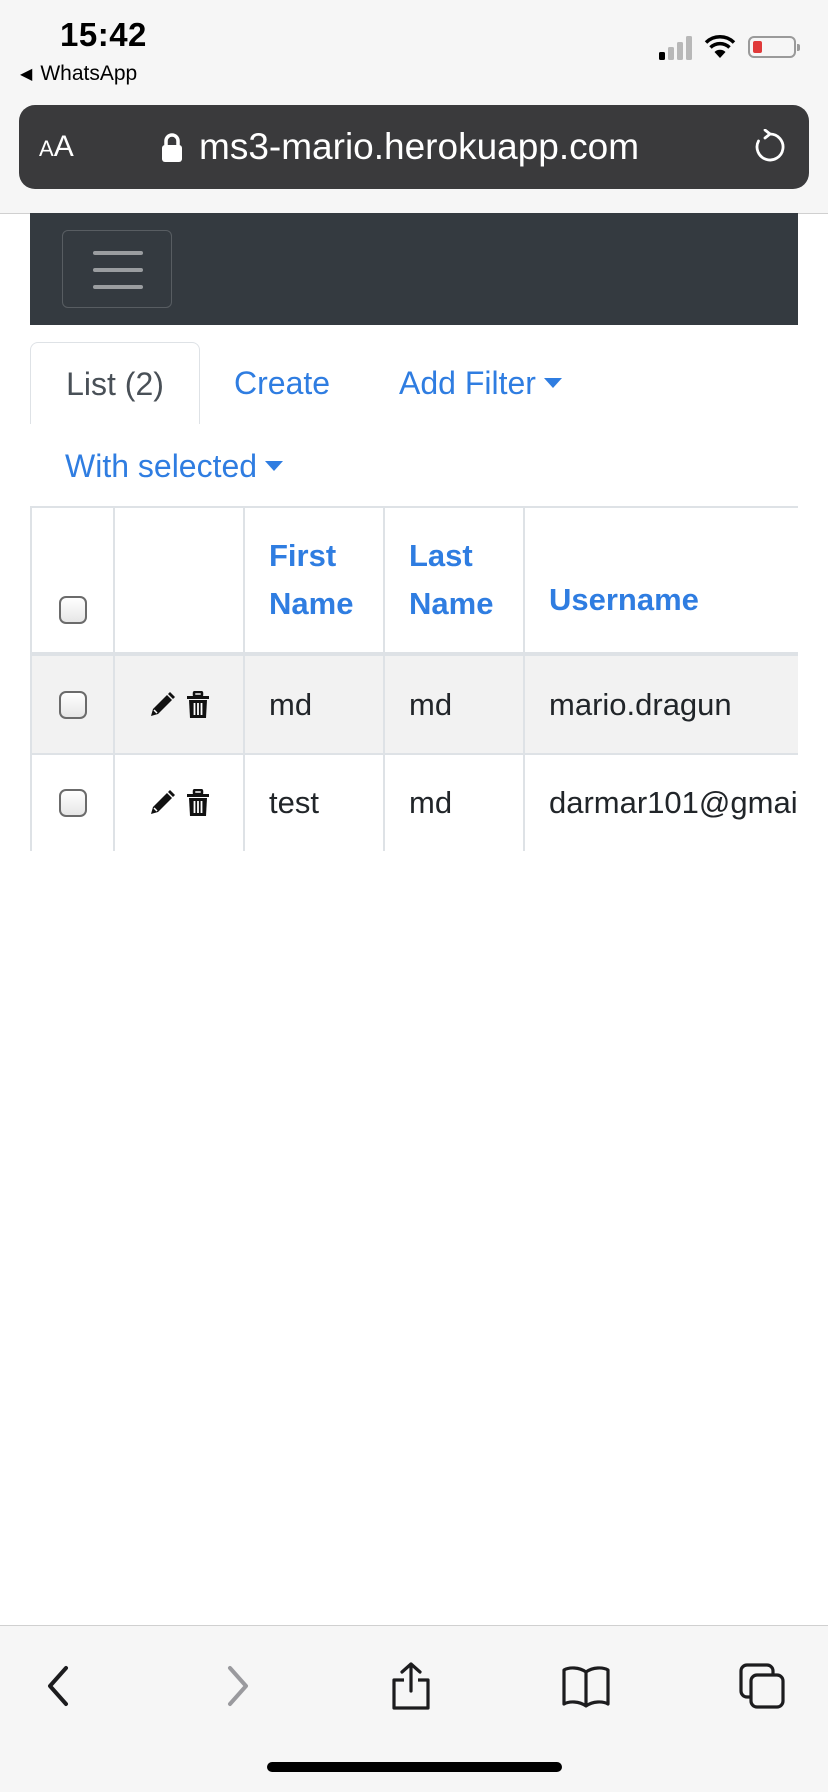  Describe the element at coordinates (180, 582) in the screenshot. I see `header-actions-cell` at that location.